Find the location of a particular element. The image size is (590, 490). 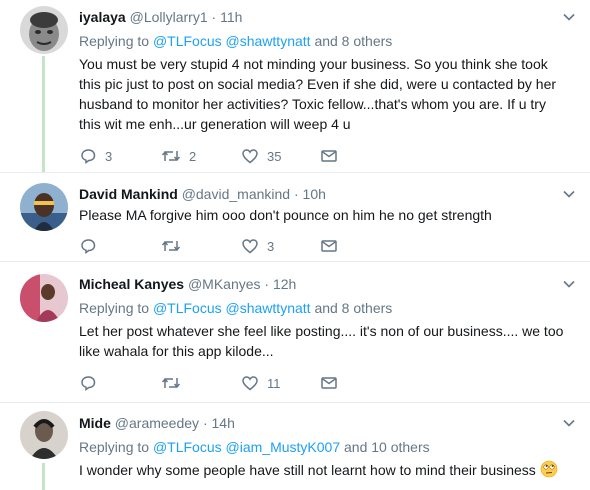

display-name: David Mankind is located at coordinates (128, 194).